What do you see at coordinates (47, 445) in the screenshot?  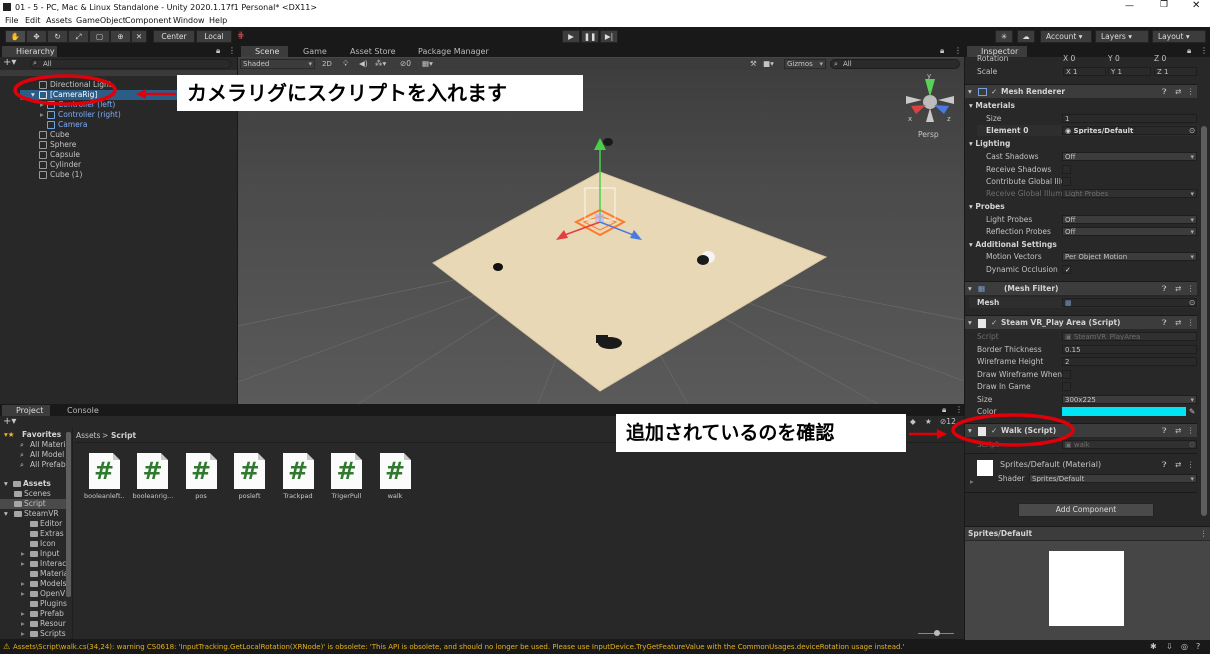 I see `favorite-item: All Materi` at bounding box center [47, 445].